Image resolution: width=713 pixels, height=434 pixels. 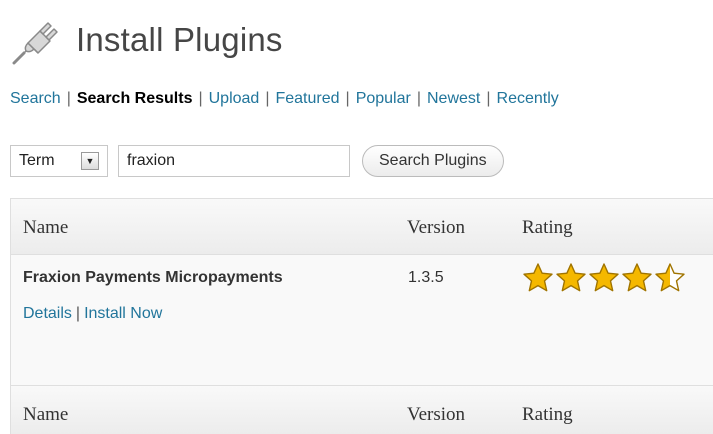 What do you see at coordinates (35, 43) in the screenshot?
I see `plugin-plug-icon` at bounding box center [35, 43].